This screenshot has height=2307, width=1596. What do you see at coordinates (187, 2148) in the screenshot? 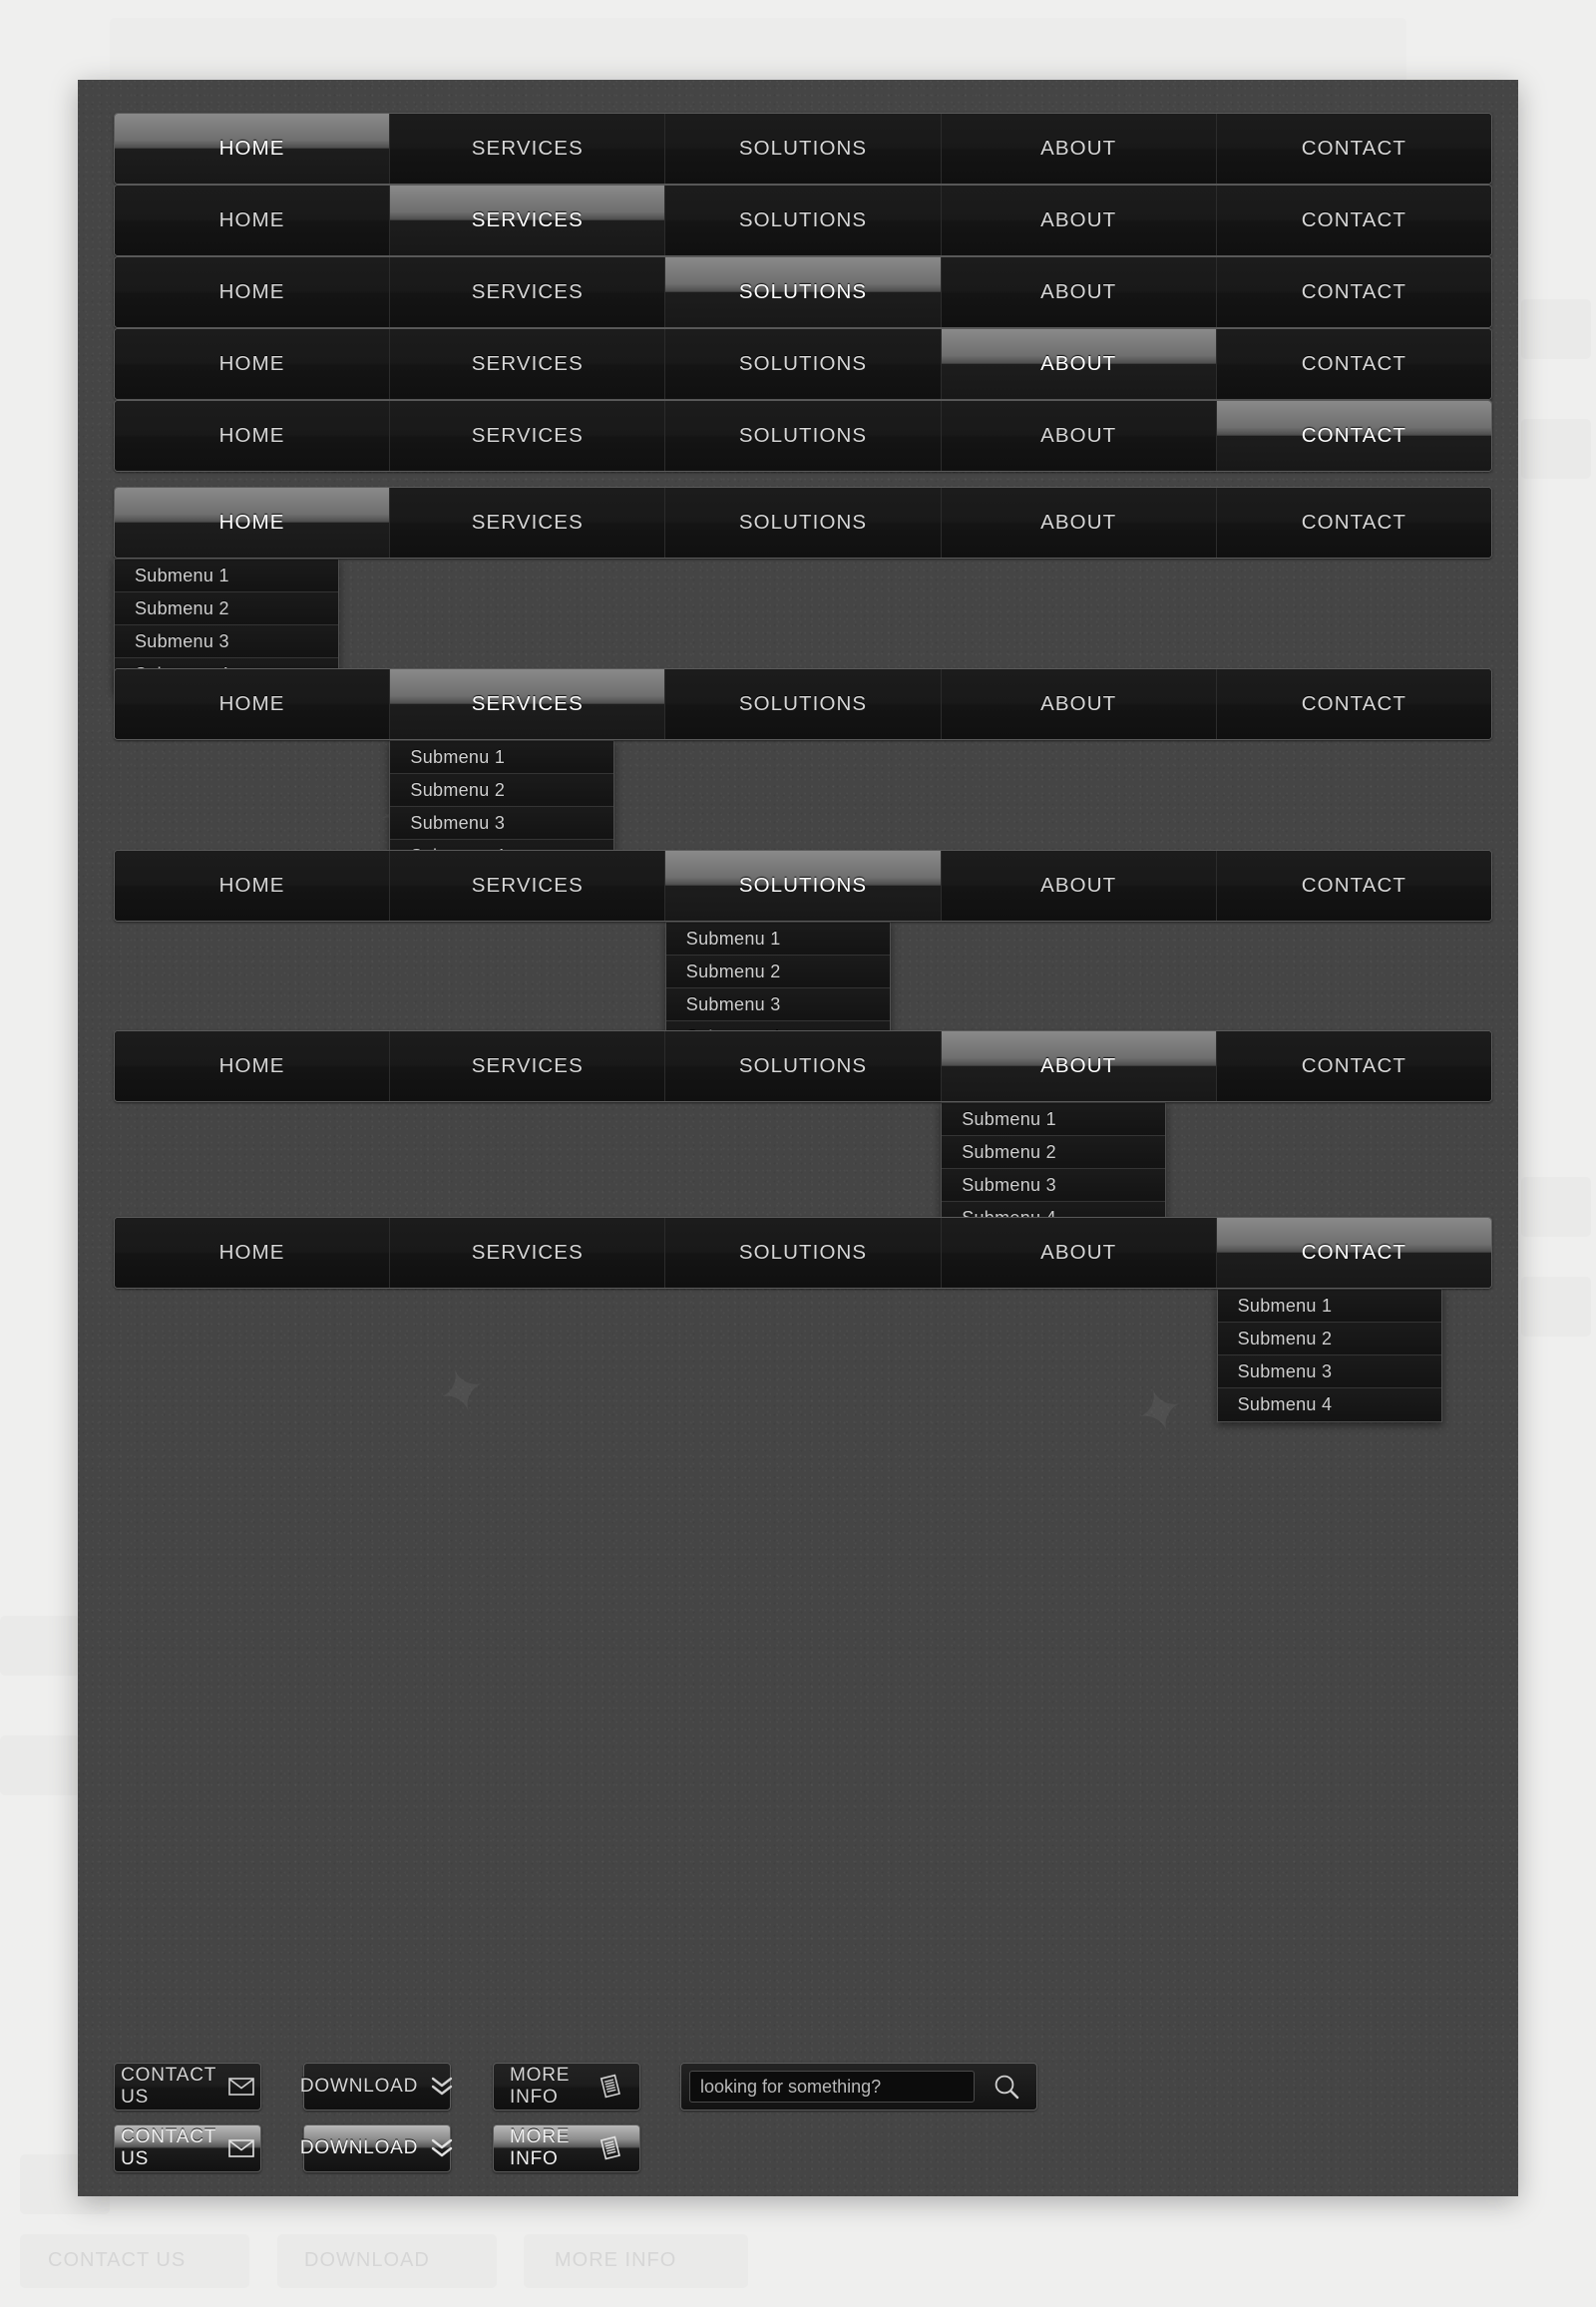
I see `contact-us-button-hover: CONTACT US` at bounding box center [187, 2148].